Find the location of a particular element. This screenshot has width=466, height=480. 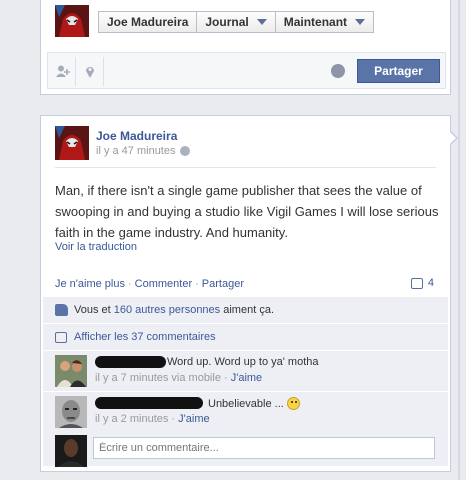

likes-people-link: 160 autres personnes is located at coordinates (167, 310).